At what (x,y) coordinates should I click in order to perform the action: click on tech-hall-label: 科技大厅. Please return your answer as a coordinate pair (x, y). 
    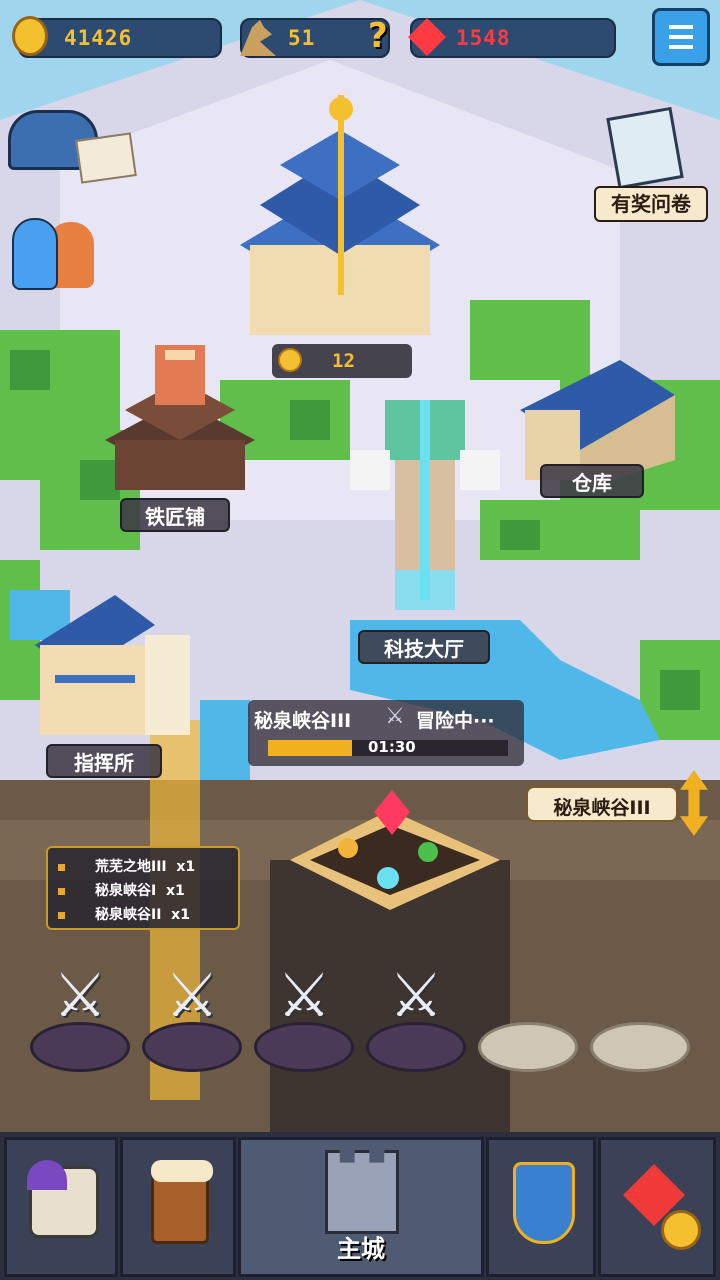
    Looking at the image, I should click on (424, 647).